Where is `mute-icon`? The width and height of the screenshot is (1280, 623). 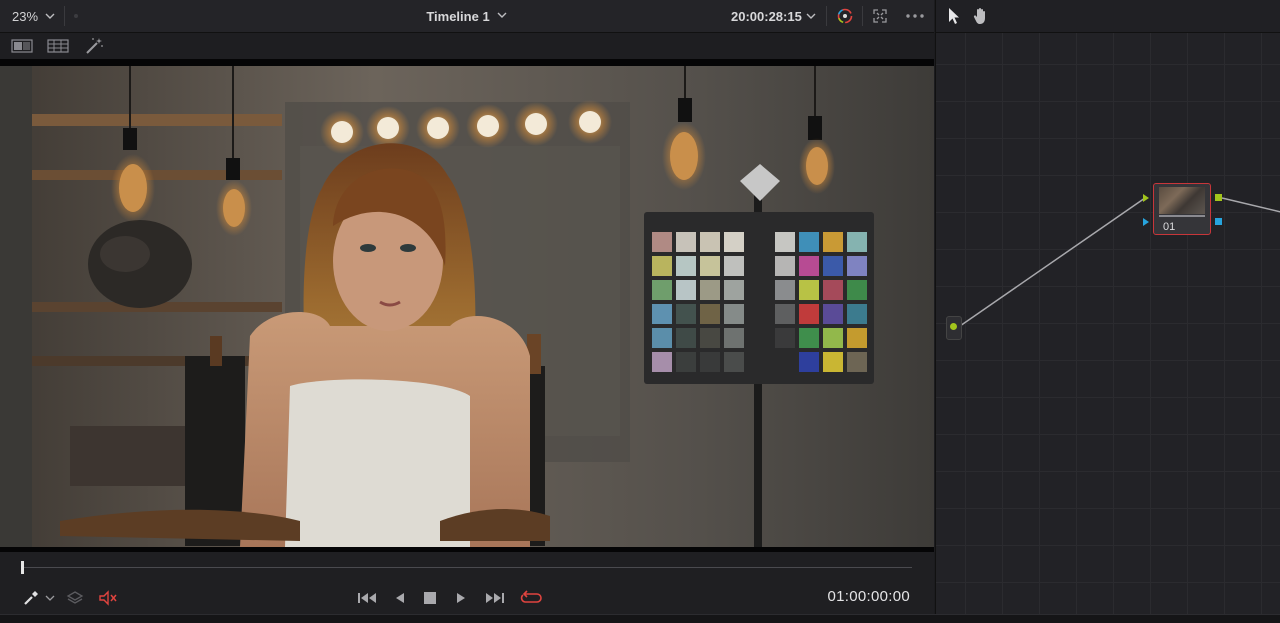
mute-icon is located at coordinates (108, 598).